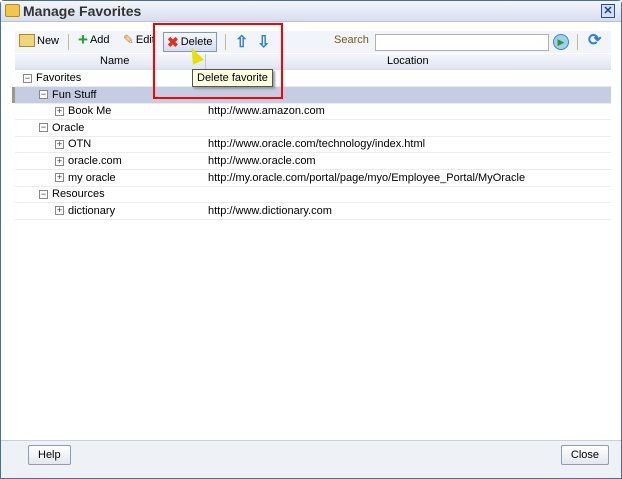 The width and height of the screenshot is (622, 479). What do you see at coordinates (313, 95) in the screenshot?
I see `tree-row: − Fun Stuff` at bounding box center [313, 95].